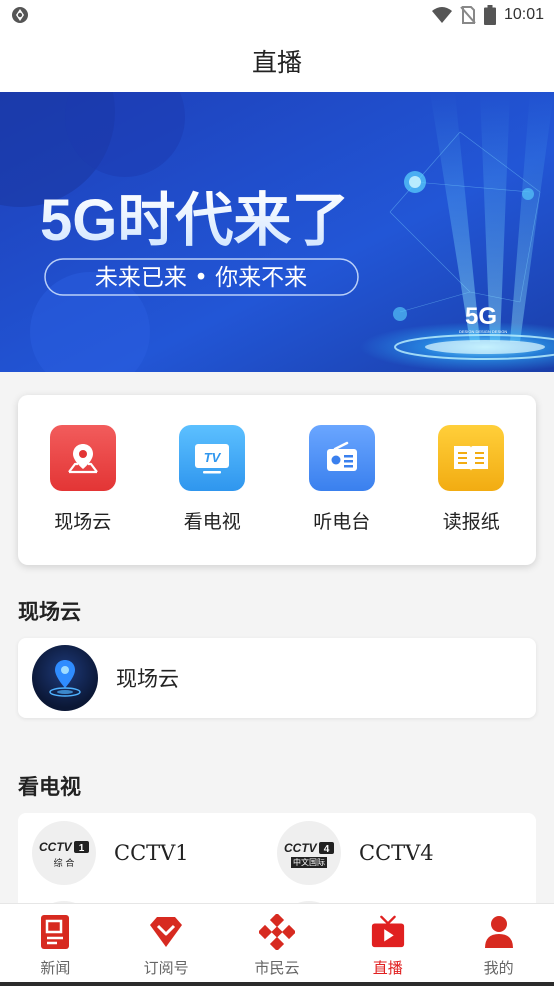  Describe the element at coordinates (355, 853) in the screenshot. I see `channel-cctv4: CCTV 4 中文国际 CCTV4` at that location.